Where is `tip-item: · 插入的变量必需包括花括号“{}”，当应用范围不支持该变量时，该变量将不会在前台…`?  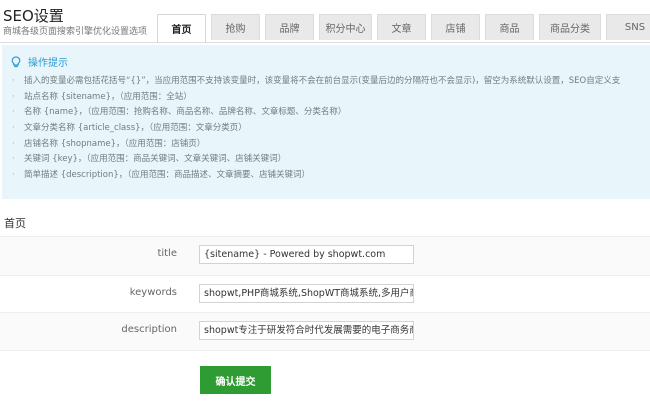 tip-item: · 插入的变量必需包括花括号“{}”，当应用范围不支持该变量时，该变量将不会在前台… is located at coordinates (316, 81).